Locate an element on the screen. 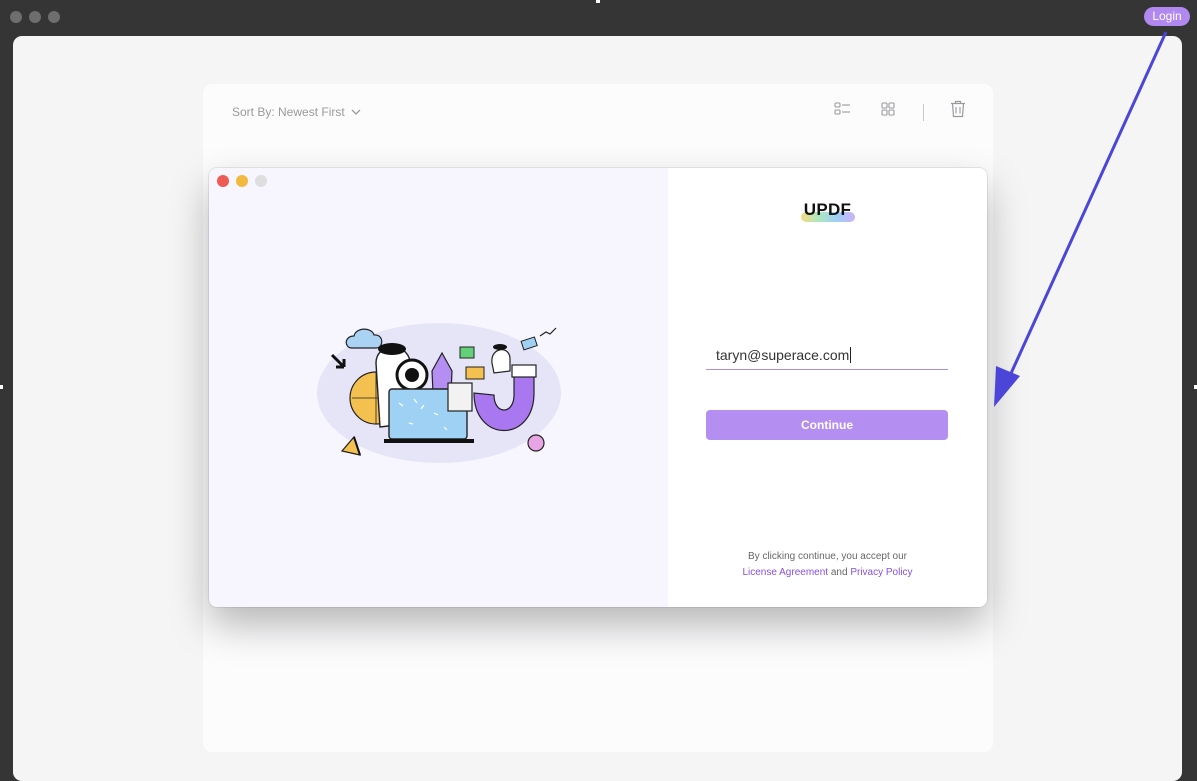 The width and height of the screenshot is (1197, 781). list-view-icon is located at coordinates (842, 109).